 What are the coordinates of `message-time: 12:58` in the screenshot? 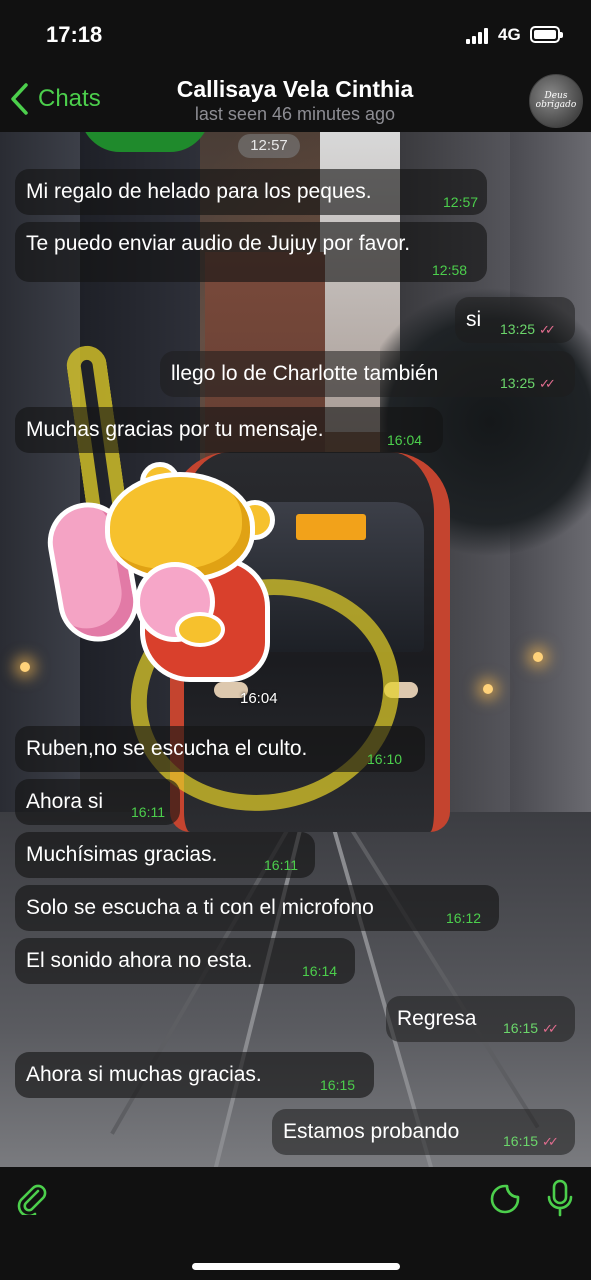 It's located at (450, 270).